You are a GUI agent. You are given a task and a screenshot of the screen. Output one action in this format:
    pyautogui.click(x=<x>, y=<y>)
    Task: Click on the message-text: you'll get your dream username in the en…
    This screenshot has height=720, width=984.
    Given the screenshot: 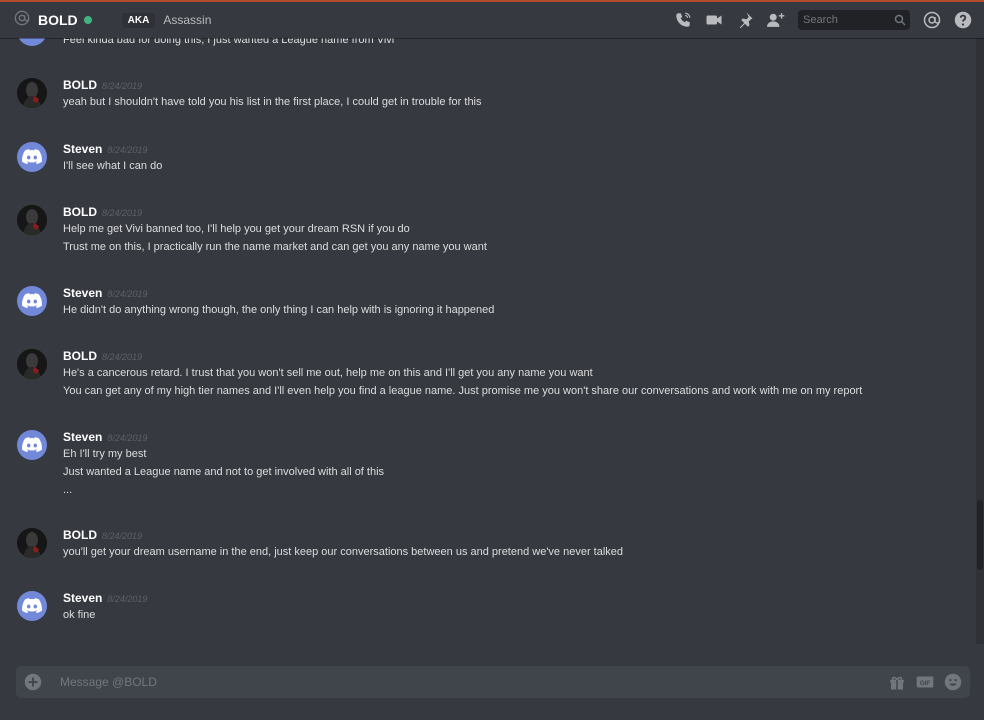 What is the action you would take?
    pyautogui.click(x=343, y=552)
    